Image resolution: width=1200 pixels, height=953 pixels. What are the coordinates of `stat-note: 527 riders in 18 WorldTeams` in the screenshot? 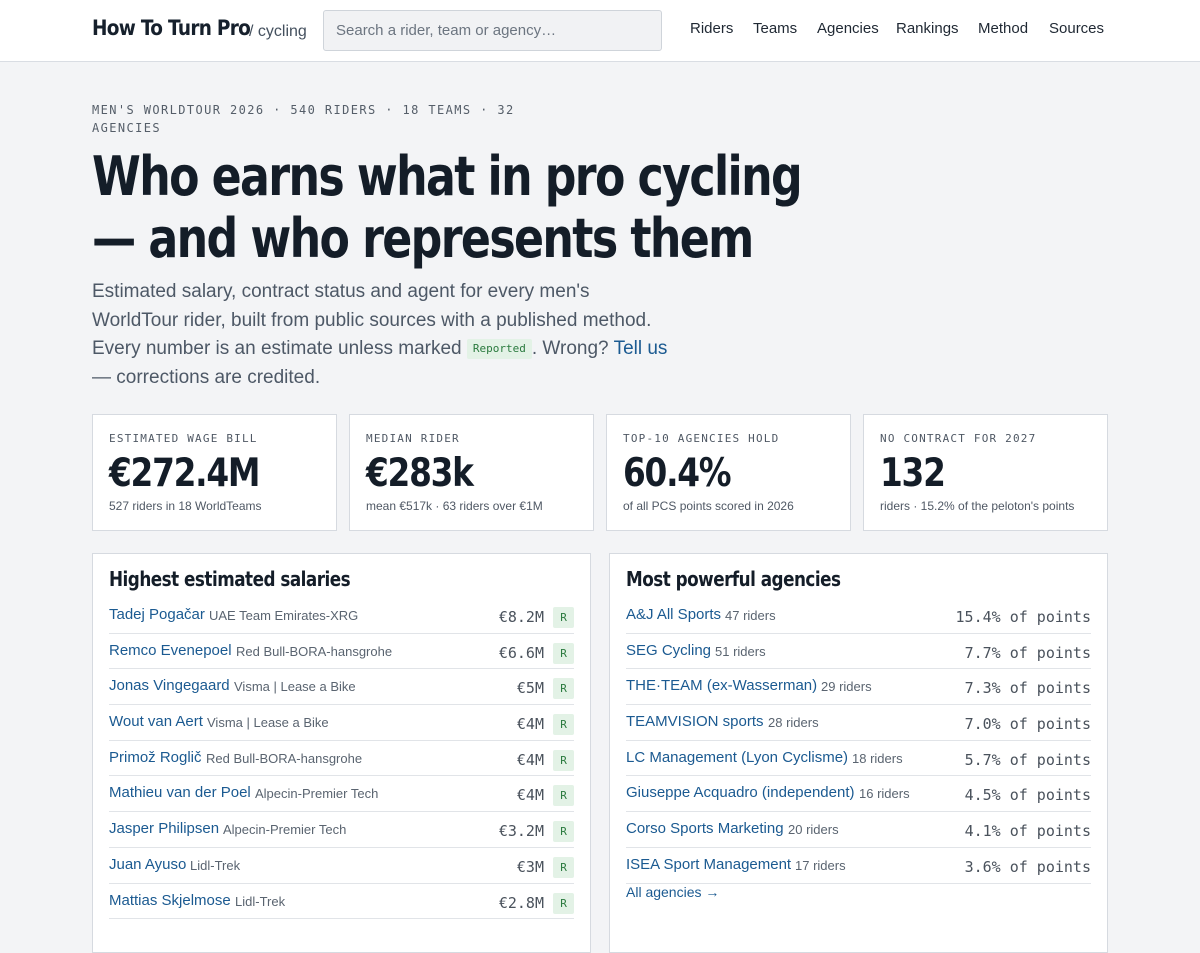 It's located at (185, 506).